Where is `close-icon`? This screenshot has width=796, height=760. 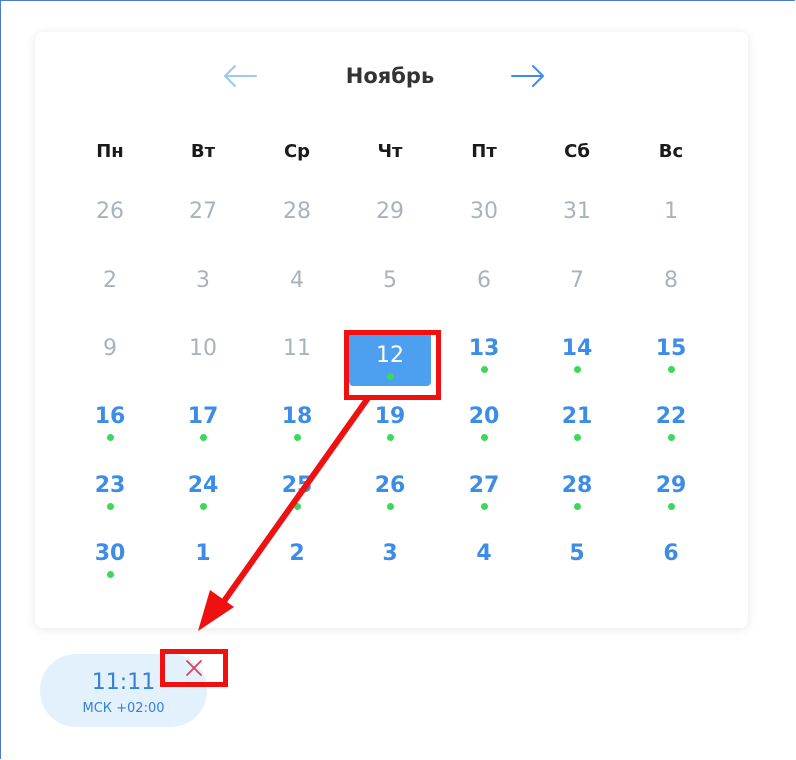
close-icon is located at coordinates (194, 667).